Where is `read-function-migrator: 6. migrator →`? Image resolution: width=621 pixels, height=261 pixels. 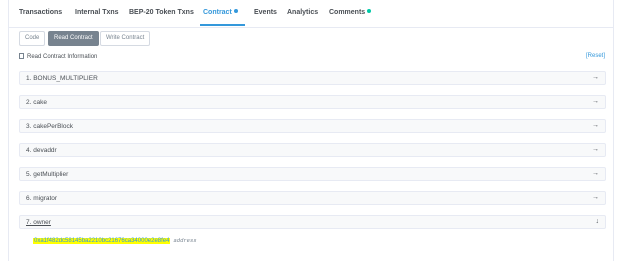 read-function-migrator: 6. migrator → is located at coordinates (312, 198).